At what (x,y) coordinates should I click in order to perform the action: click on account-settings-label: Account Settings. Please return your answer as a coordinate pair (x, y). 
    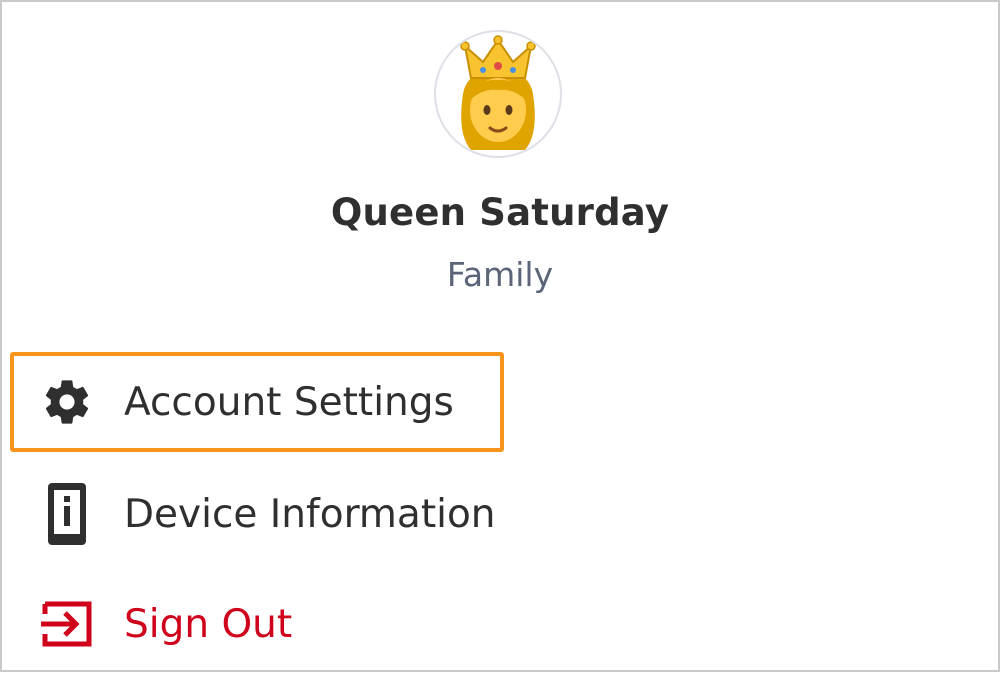
    Looking at the image, I should click on (289, 402).